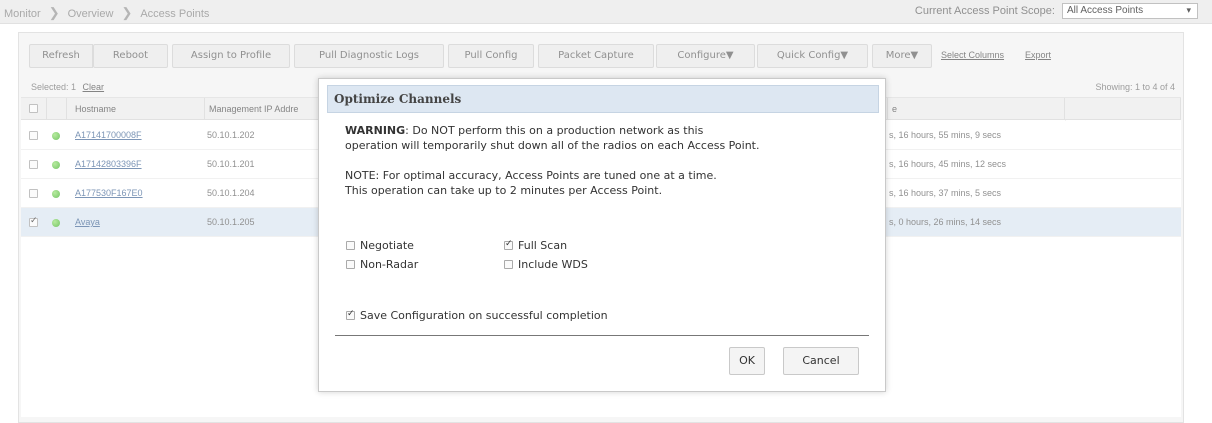 The width and height of the screenshot is (1212, 423). Describe the element at coordinates (398, 99) in the screenshot. I see `dialog-title: Optimize Channels` at that location.